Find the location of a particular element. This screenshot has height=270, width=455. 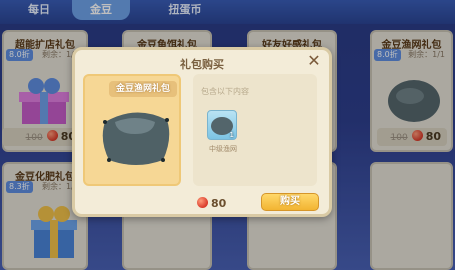

package-preview: 金豆渔网礼包 is located at coordinates (132, 130).